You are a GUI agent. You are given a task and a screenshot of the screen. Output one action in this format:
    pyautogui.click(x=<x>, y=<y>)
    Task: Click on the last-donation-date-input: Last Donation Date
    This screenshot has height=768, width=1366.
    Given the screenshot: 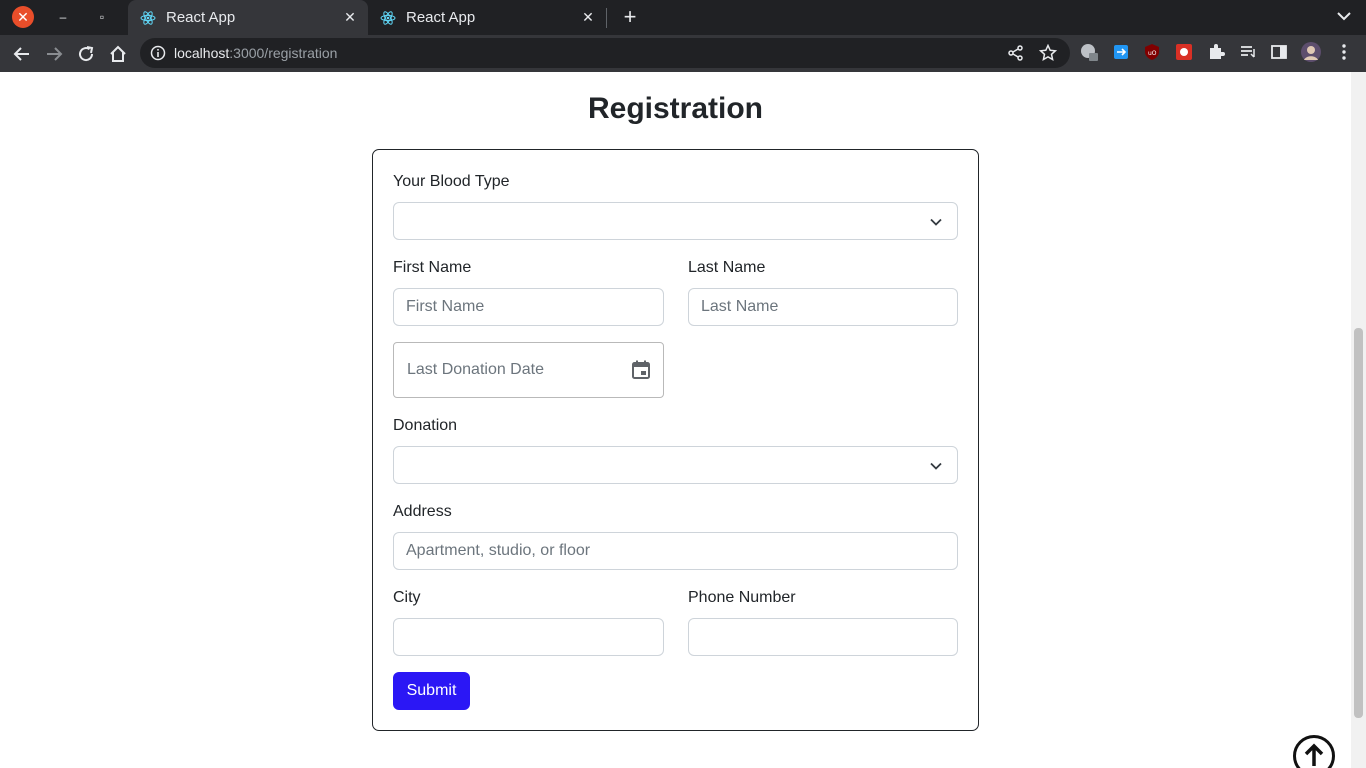 What is the action you would take?
    pyautogui.click(x=528, y=370)
    